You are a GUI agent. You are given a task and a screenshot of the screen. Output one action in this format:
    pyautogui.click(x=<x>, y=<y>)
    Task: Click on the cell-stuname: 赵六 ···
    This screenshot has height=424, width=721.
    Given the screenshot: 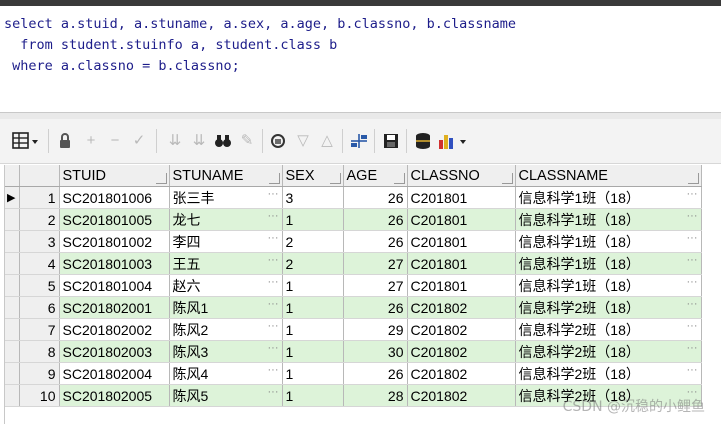 What is the action you would take?
    pyautogui.click(x=226, y=285)
    